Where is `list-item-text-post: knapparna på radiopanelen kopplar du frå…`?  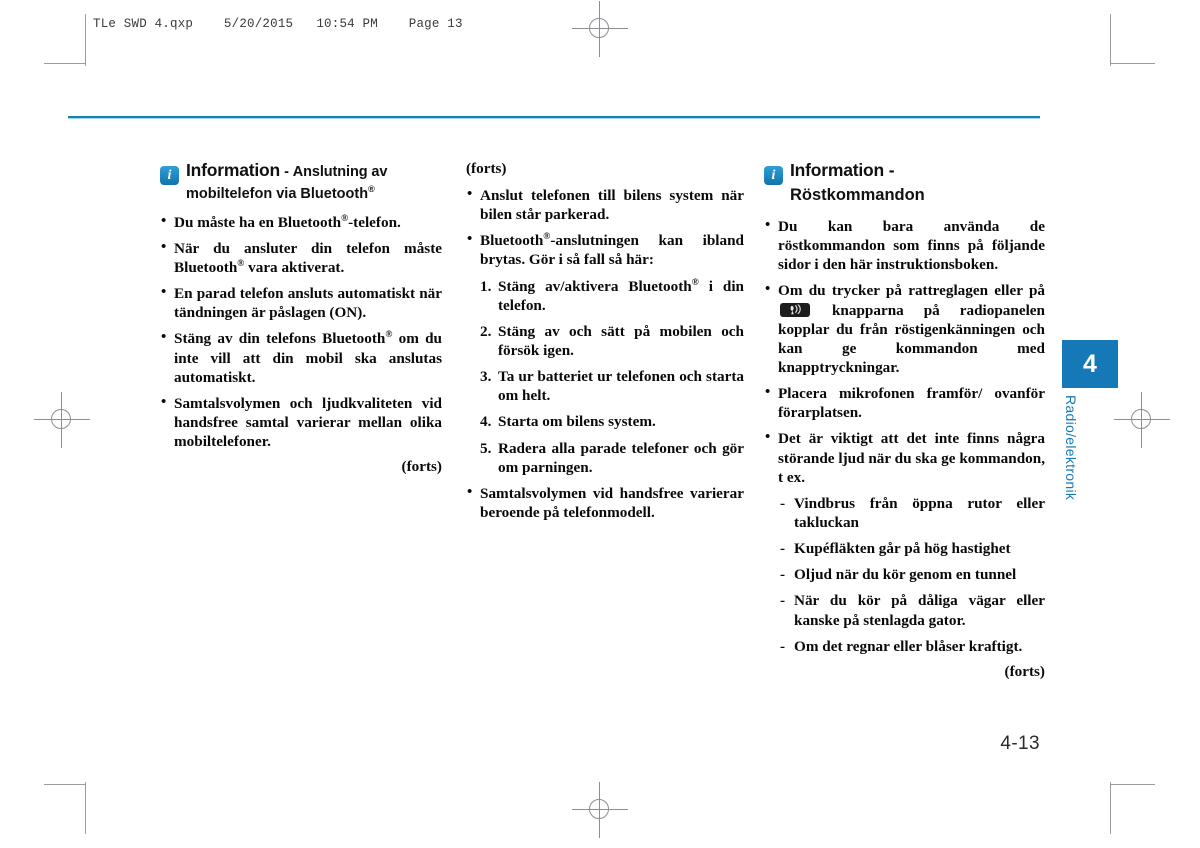 list-item-text-post: knapparna på radiopanelen kopplar du frå… is located at coordinates (911, 338).